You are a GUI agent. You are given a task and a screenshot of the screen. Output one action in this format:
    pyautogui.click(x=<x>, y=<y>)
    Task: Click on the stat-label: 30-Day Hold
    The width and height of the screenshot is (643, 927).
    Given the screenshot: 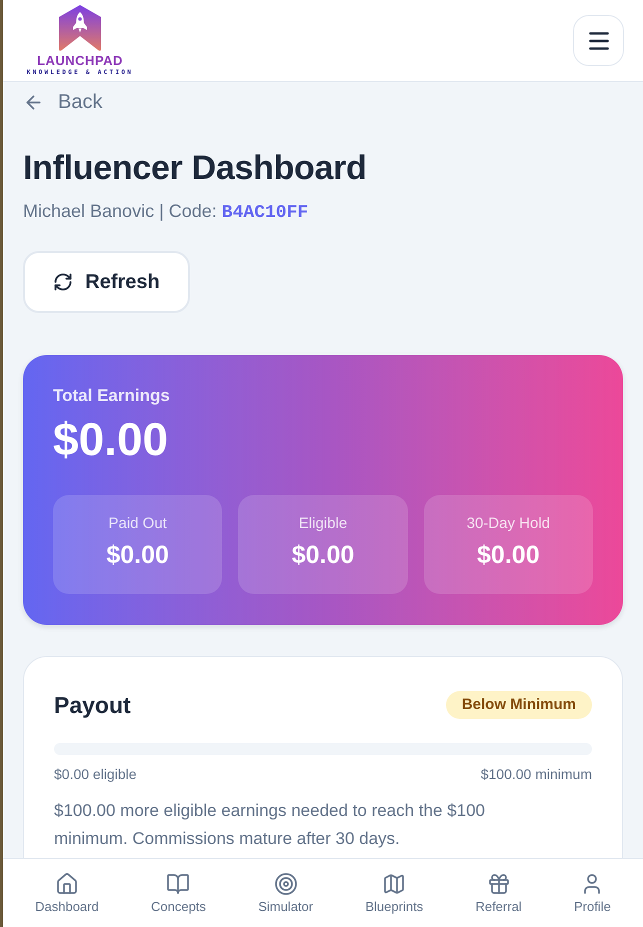 What is the action you would take?
    pyautogui.click(x=508, y=524)
    